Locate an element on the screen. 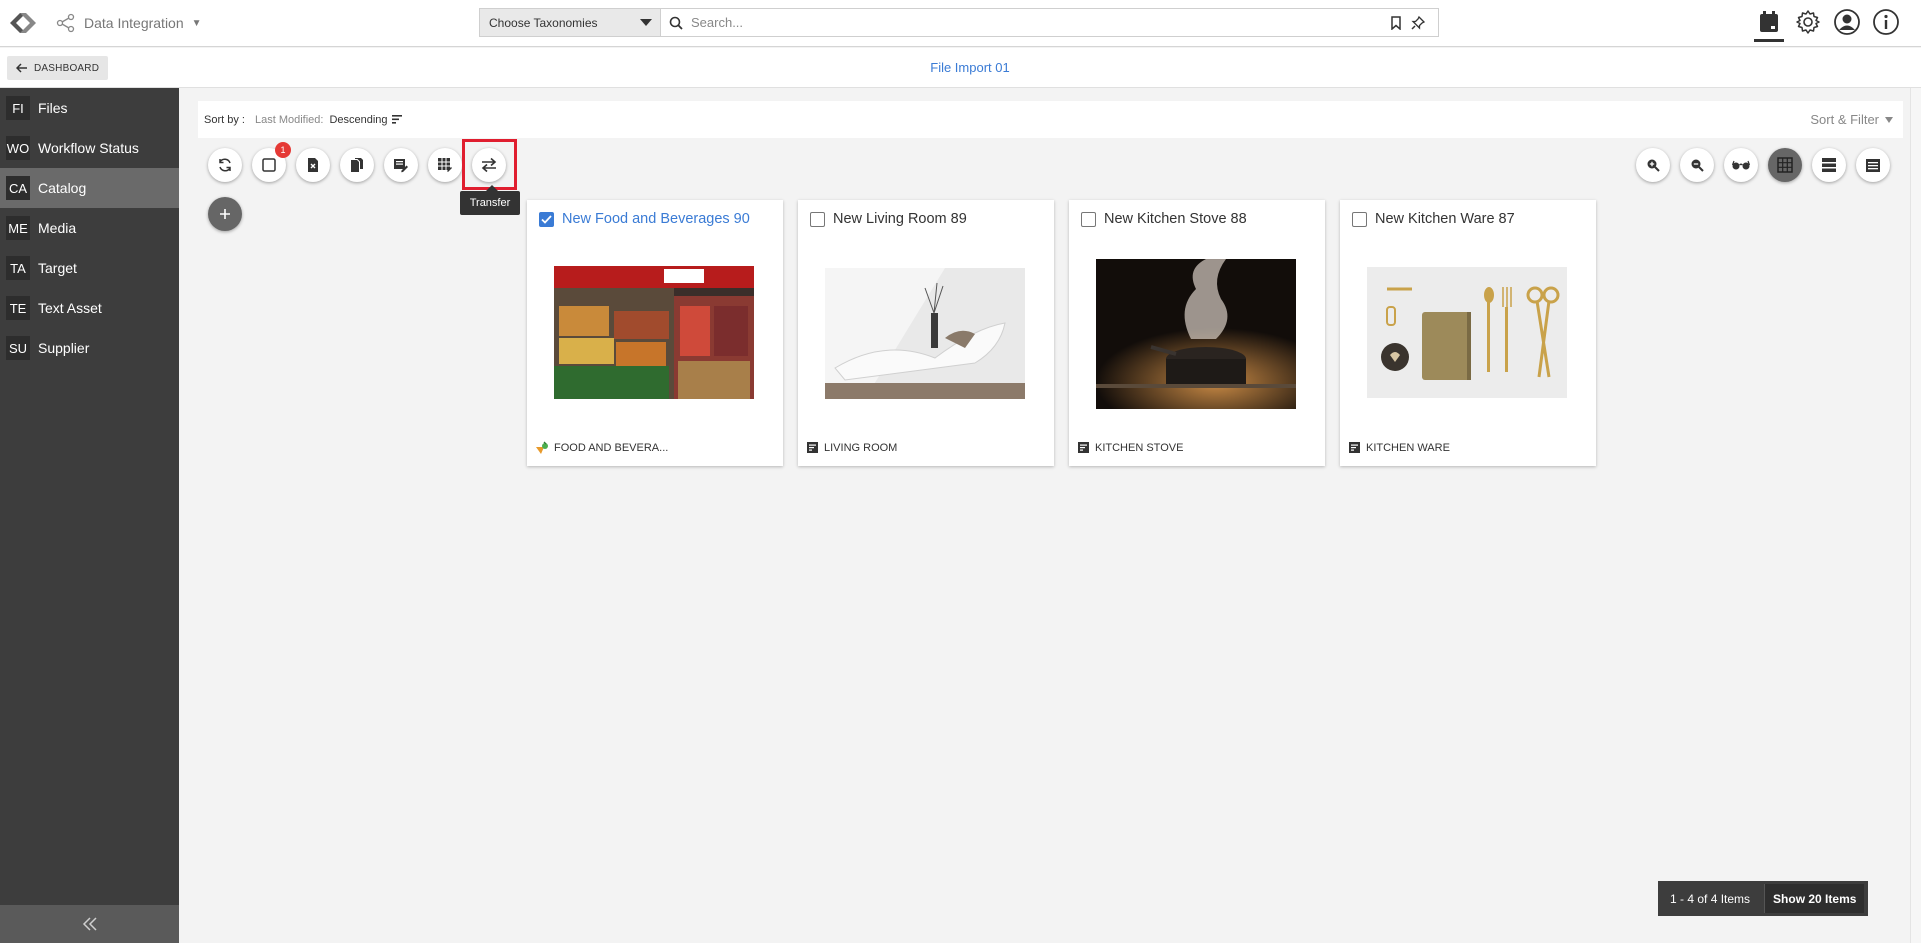 This screenshot has height=943, width=1921. sort-order-toggle: Descending is located at coordinates (365, 120).